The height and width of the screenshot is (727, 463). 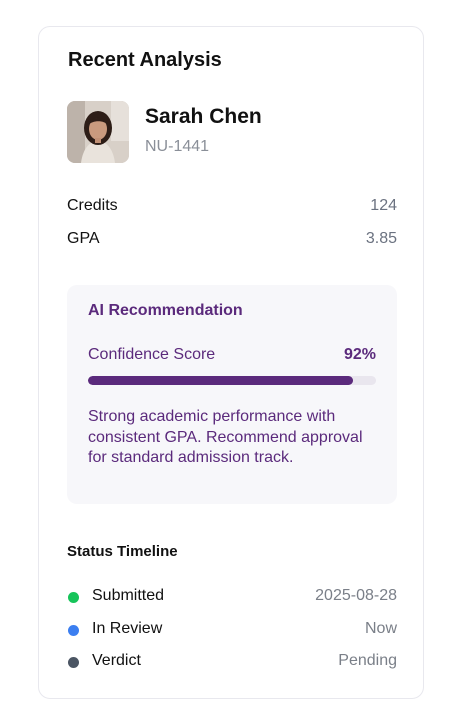 What do you see at coordinates (383, 205) in the screenshot?
I see `stat-value: 124` at bounding box center [383, 205].